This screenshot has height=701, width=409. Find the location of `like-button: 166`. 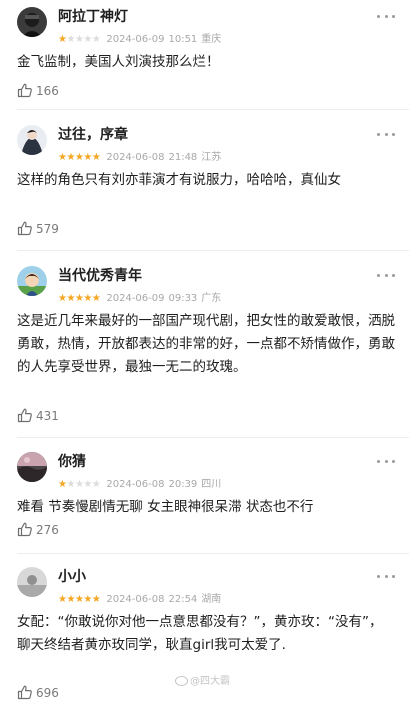

like-button: 166 is located at coordinates (38, 89).